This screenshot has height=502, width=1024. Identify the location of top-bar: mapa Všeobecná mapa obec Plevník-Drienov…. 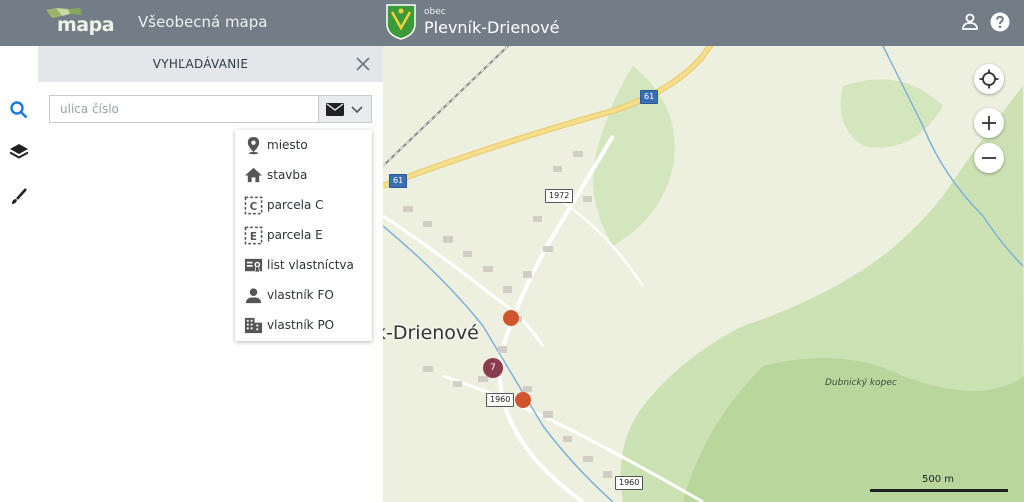
(512, 23).